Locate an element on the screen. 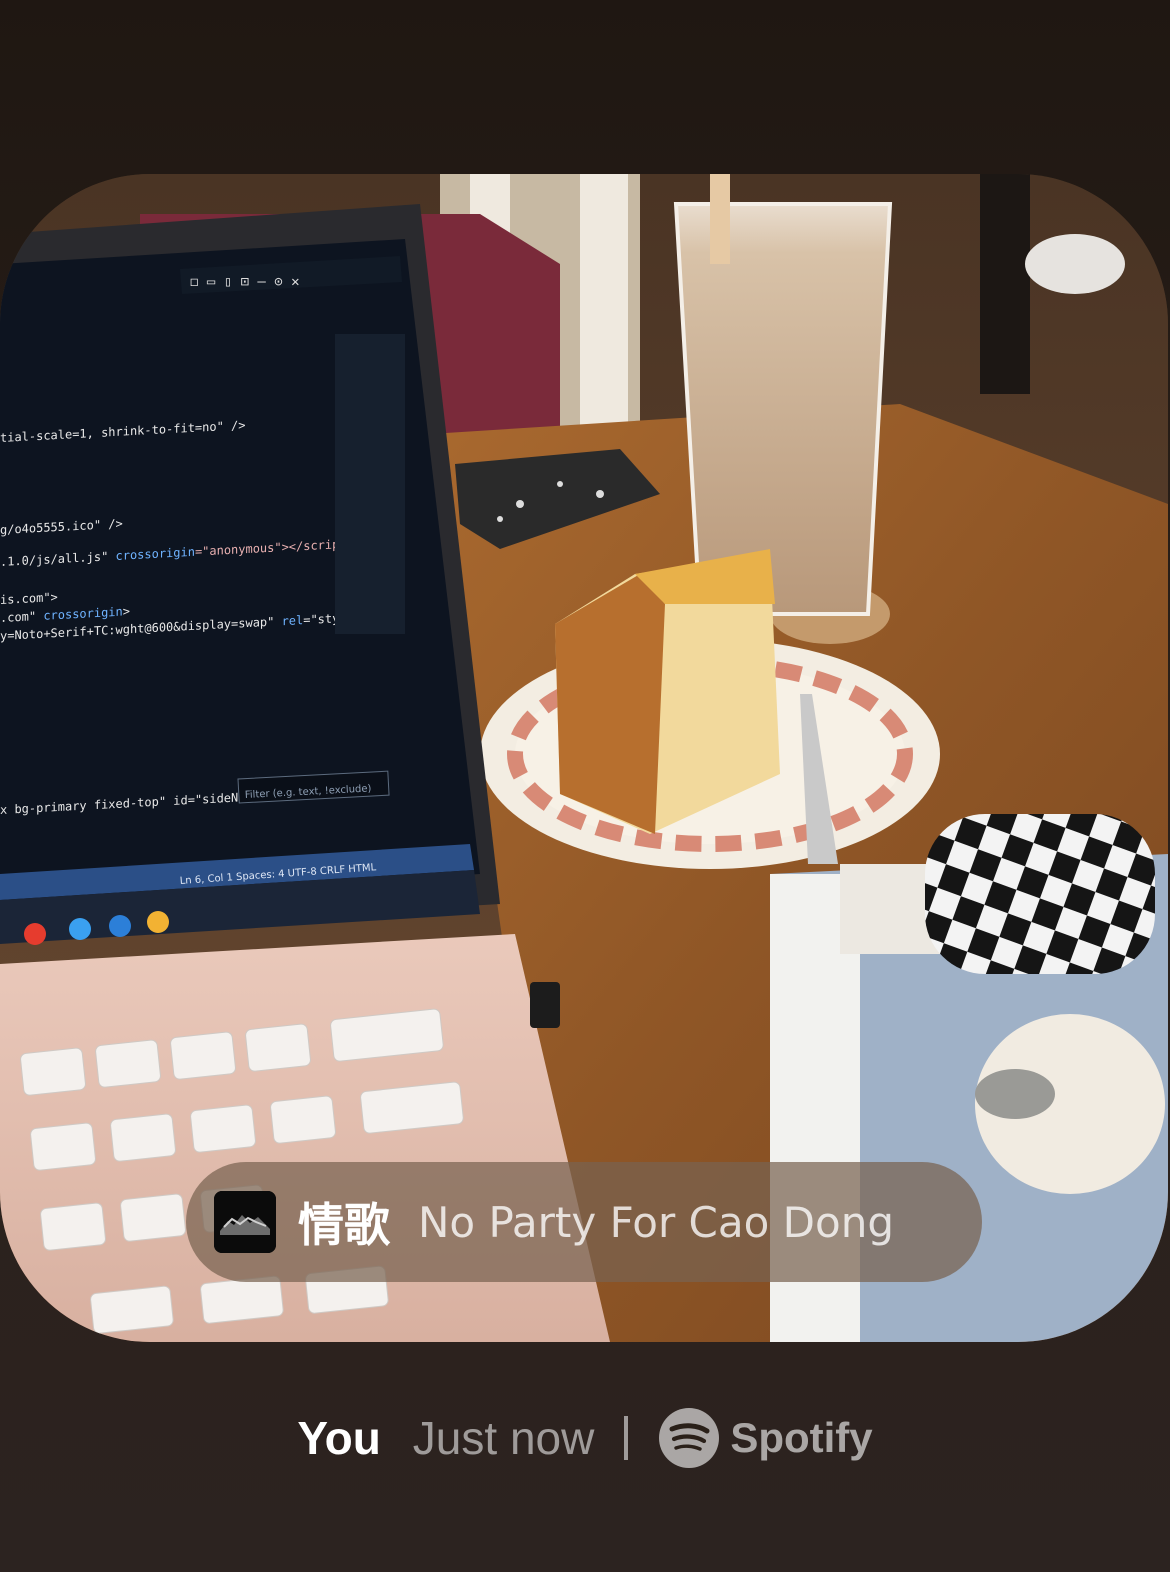  spotify-attribution: Spotify is located at coordinates (765, 1438).